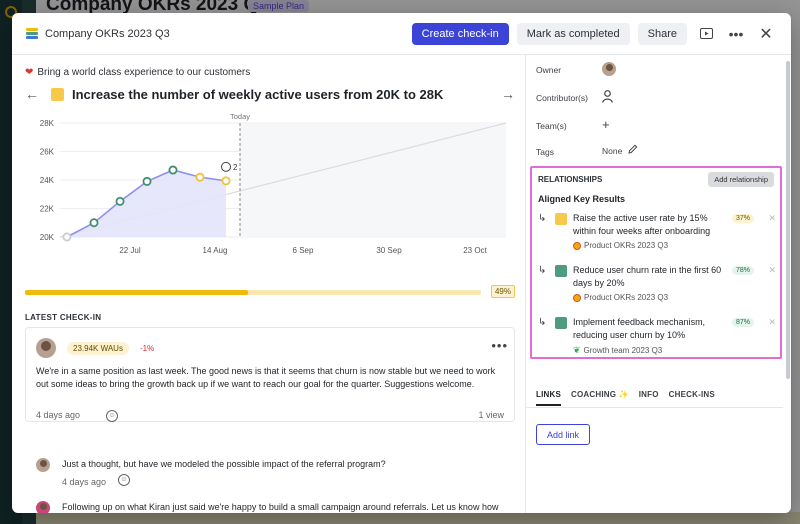 This screenshot has height=524, width=800. What do you see at coordinates (107, 33) in the screenshot?
I see `modal-title: Company OKRs 2023 Q3` at bounding box center [107, 33].